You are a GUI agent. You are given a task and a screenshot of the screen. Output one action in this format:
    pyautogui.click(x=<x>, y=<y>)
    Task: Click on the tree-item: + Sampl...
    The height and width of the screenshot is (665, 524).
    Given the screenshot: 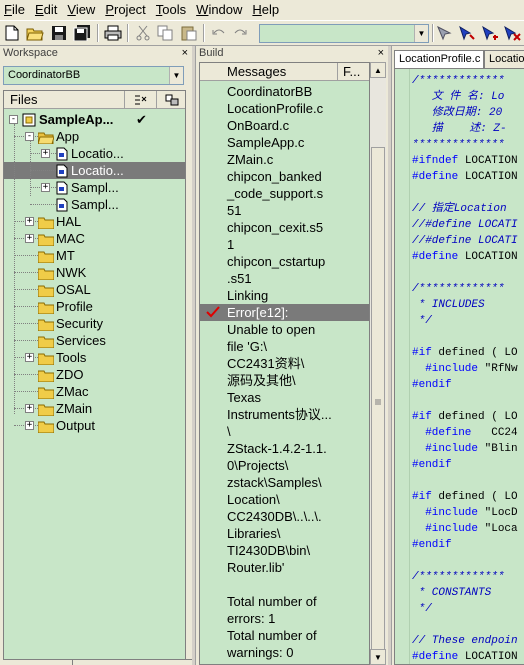 What is the action you would take?
    pyautogui.click(x=94, y=187)
    